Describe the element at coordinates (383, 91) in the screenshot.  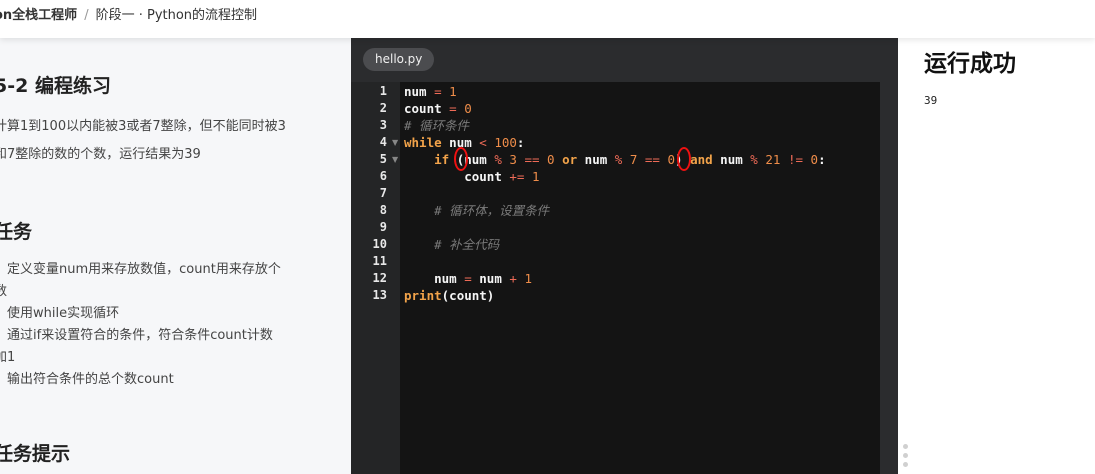
I see `line-number: 1` at that location.